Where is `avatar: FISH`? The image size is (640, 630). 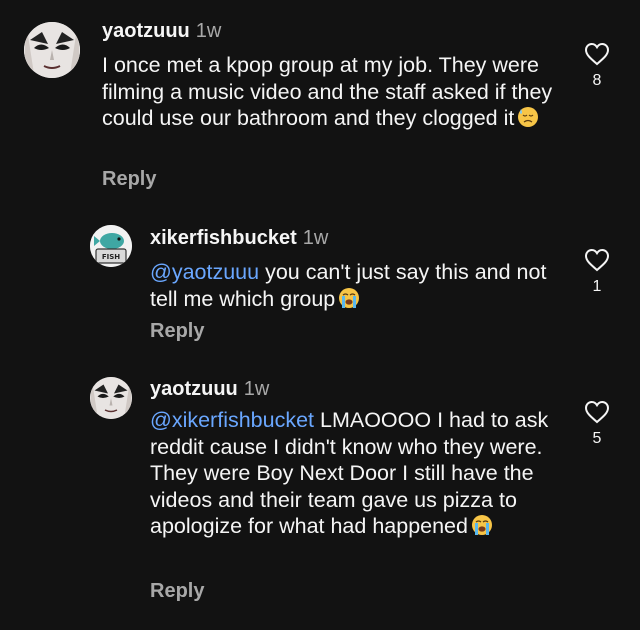
avatar: FISH is located at coordinates (111, 246).